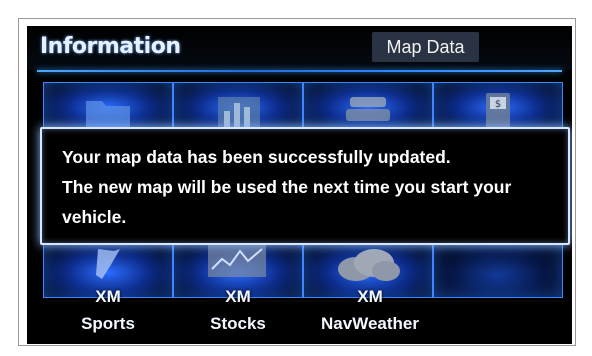 The height and width of the screenshot is (356, 592). I want to click on fuel-price-icon: $, so click(498, 110).